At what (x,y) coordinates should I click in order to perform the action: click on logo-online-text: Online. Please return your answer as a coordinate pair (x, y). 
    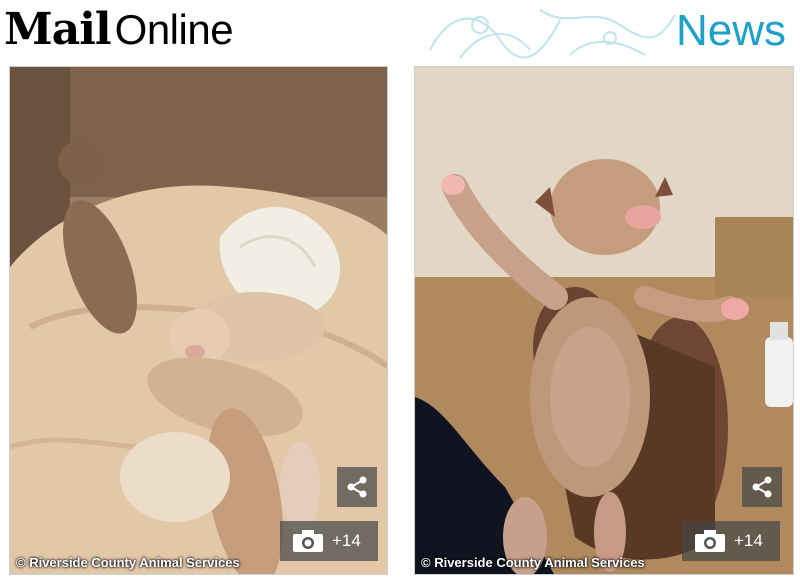
    Looking at the image, I should click on (174, 29).